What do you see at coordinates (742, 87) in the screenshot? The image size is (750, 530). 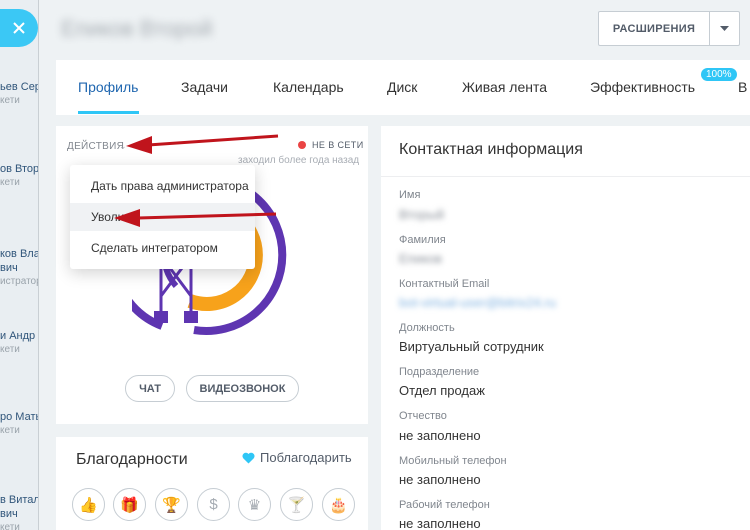 I see `tab-more: В` at bounding box center [742, 87].